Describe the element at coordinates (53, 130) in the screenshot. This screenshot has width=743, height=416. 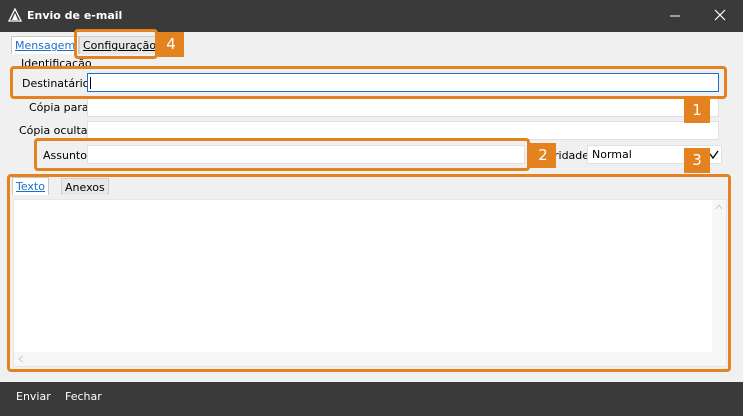
I see `copia-oculta-label: Cópia oculta` at that location.